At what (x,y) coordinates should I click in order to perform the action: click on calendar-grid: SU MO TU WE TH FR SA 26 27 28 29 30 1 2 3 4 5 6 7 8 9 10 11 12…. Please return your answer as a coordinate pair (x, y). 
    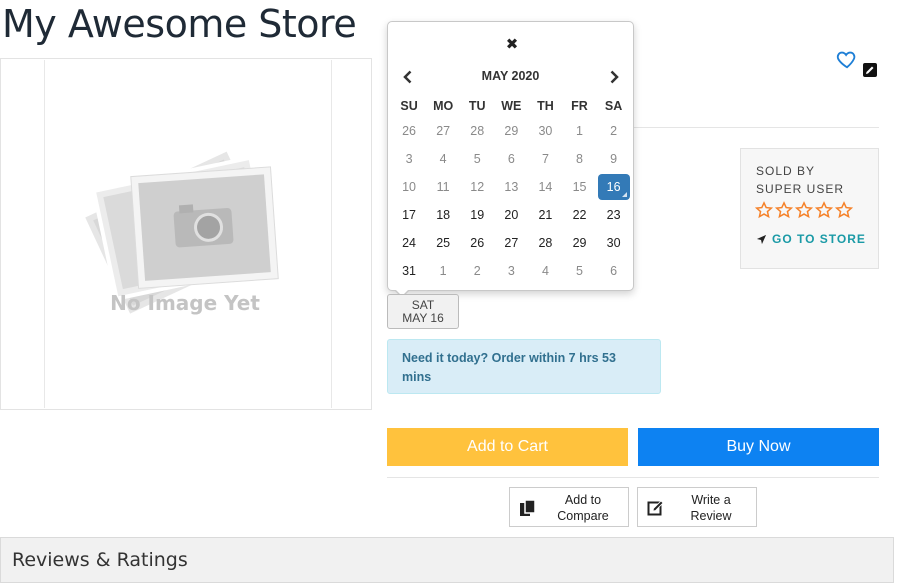
    Looking at the image, I should click on (511, 190).